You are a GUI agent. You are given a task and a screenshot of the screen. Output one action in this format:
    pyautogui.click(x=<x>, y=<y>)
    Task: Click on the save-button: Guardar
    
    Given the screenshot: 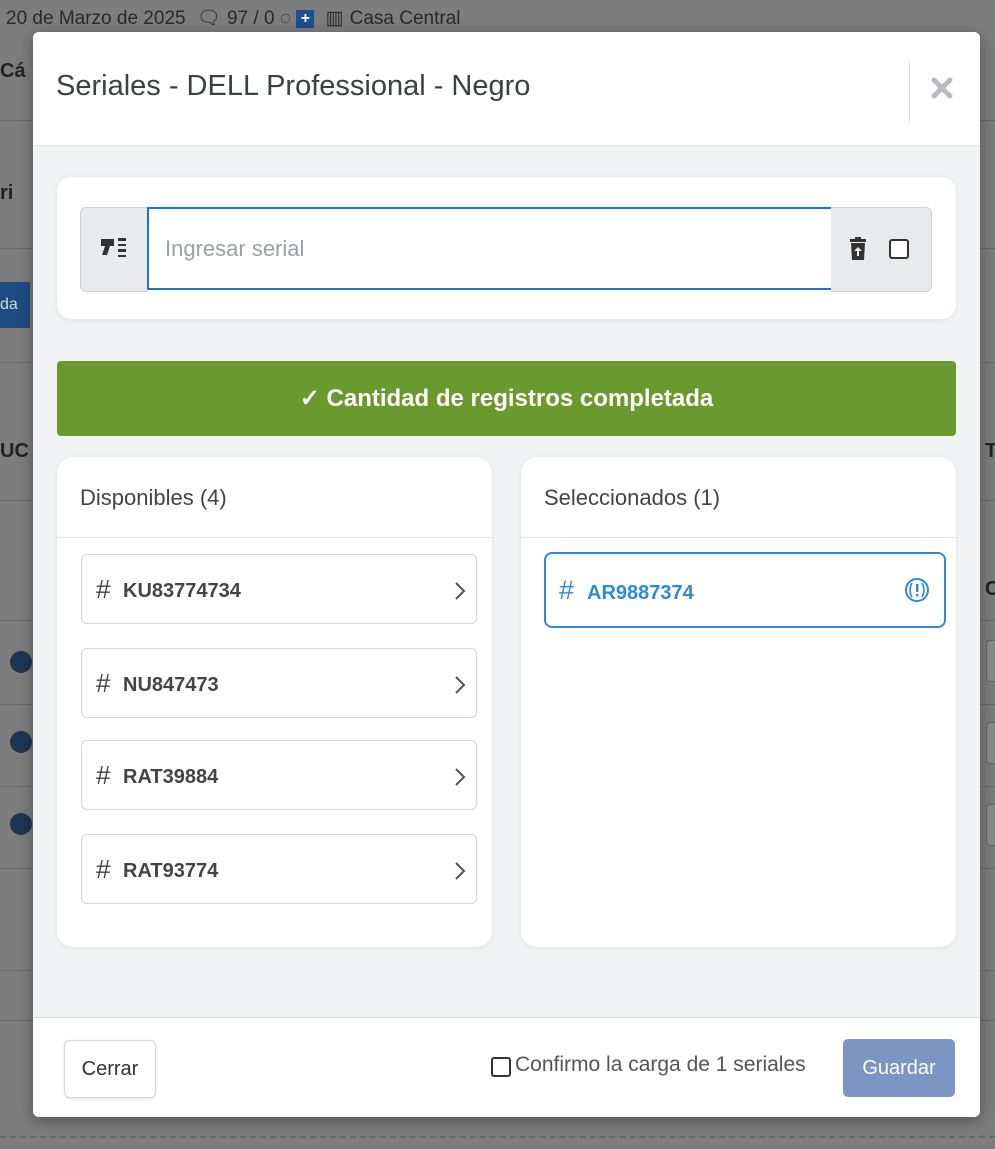 What is the action you would take?
    pyautogui.click(x=899, y=1068)
    